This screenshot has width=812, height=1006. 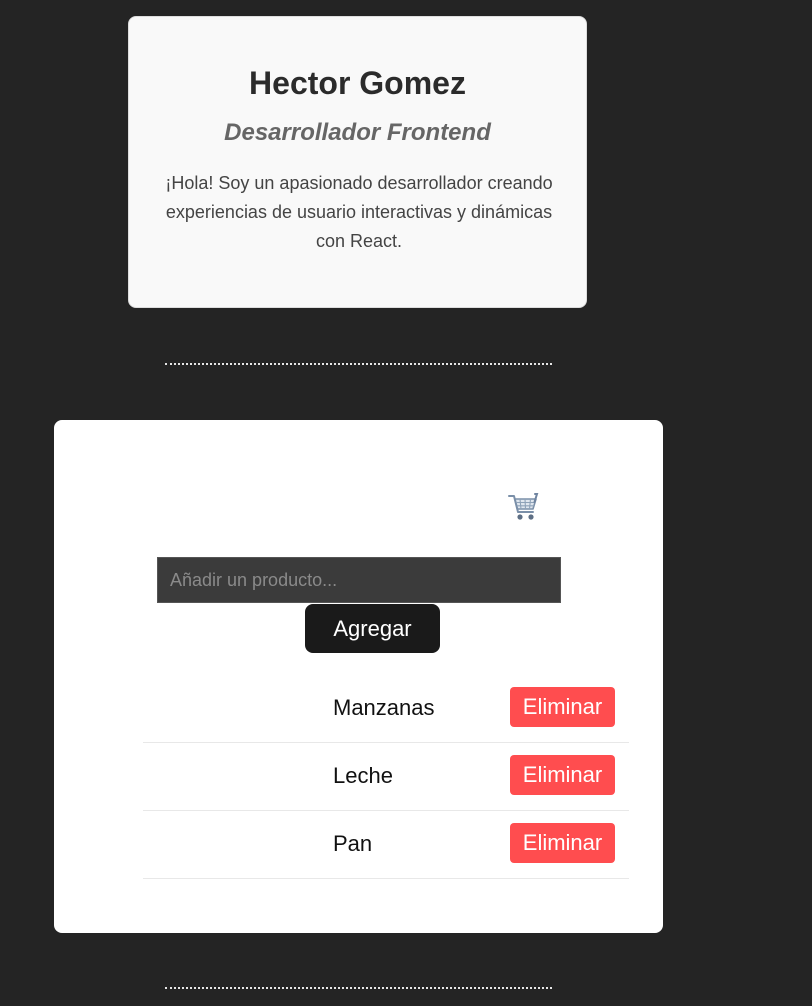 What do you see at coordinates (357, 83) in the screenshot?
I see `profile-name: Hector Gomez` at bounding box center [357, 83].